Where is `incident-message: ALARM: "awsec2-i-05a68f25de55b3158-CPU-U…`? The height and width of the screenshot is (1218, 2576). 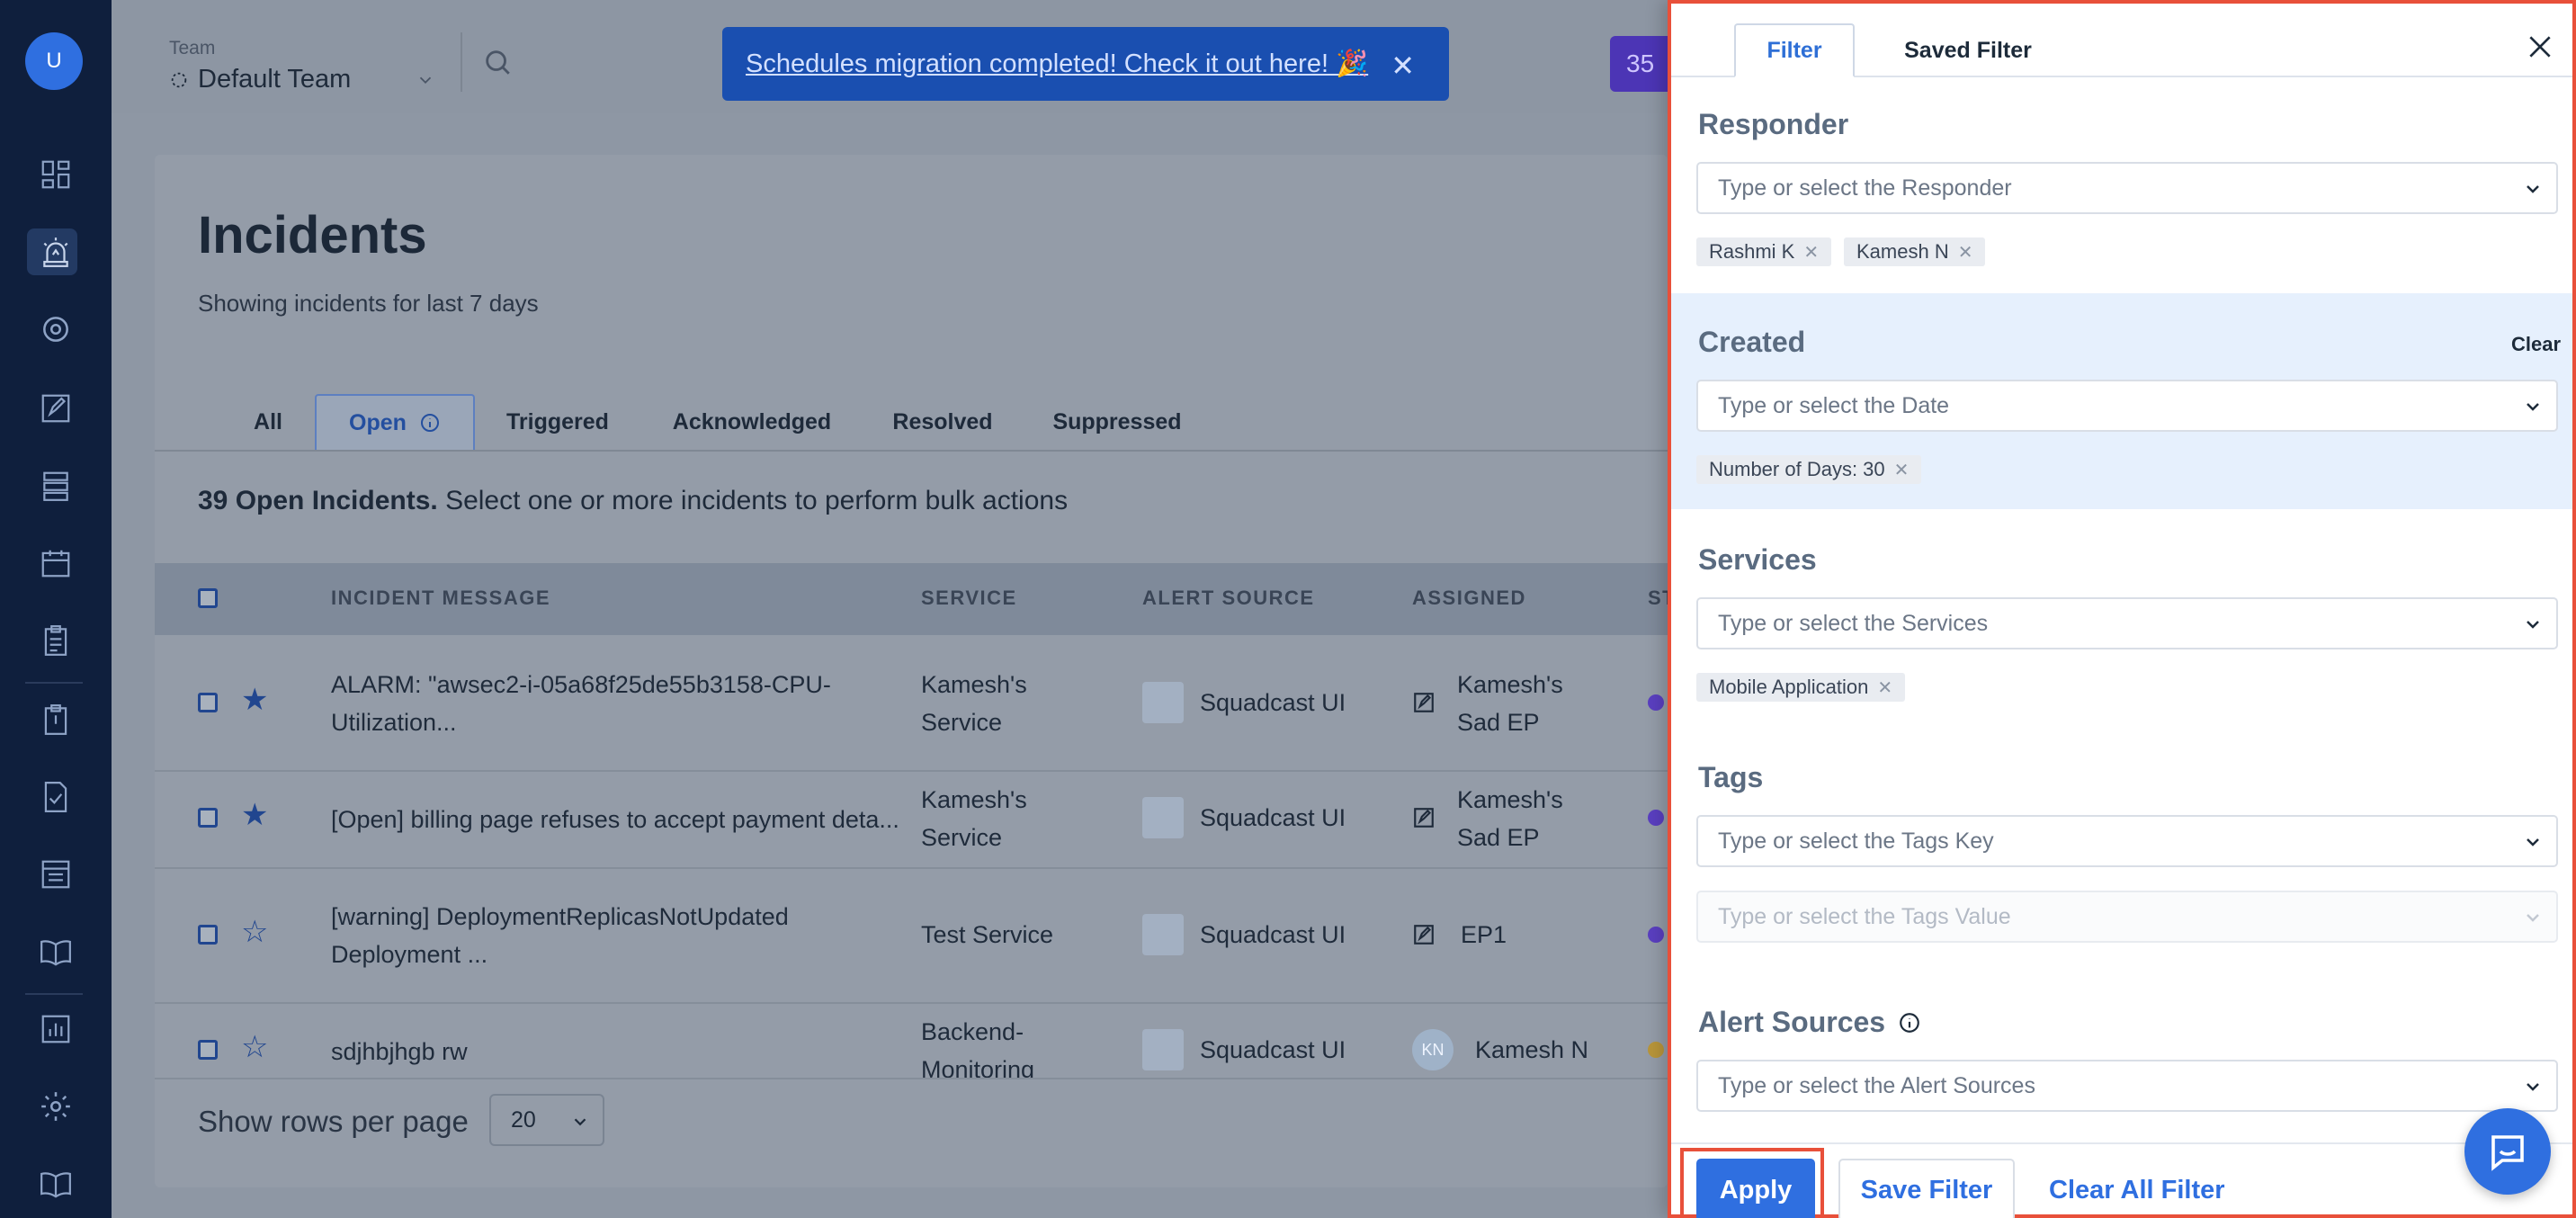
incident-message: ALARM: "awsec2-i-05a68f25de55b3158-CPU-U… is located at coordinates (601, 703).